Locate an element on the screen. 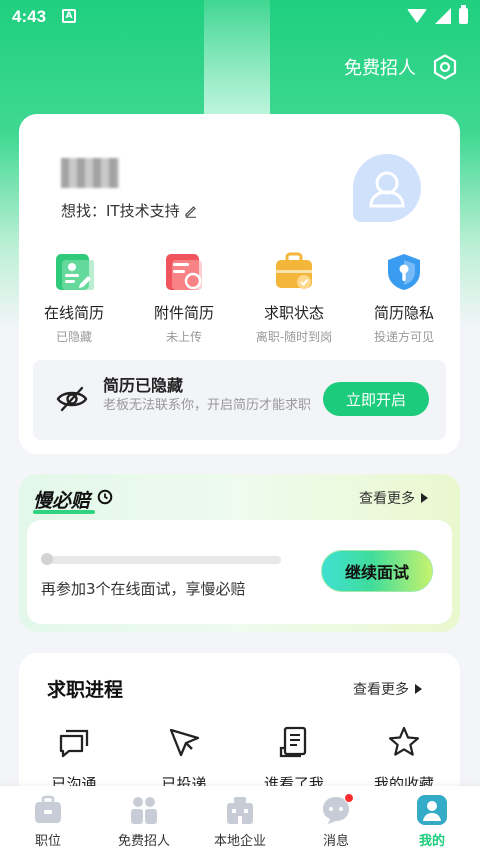  user-avatar-icon is located at coordinates (387, 189).